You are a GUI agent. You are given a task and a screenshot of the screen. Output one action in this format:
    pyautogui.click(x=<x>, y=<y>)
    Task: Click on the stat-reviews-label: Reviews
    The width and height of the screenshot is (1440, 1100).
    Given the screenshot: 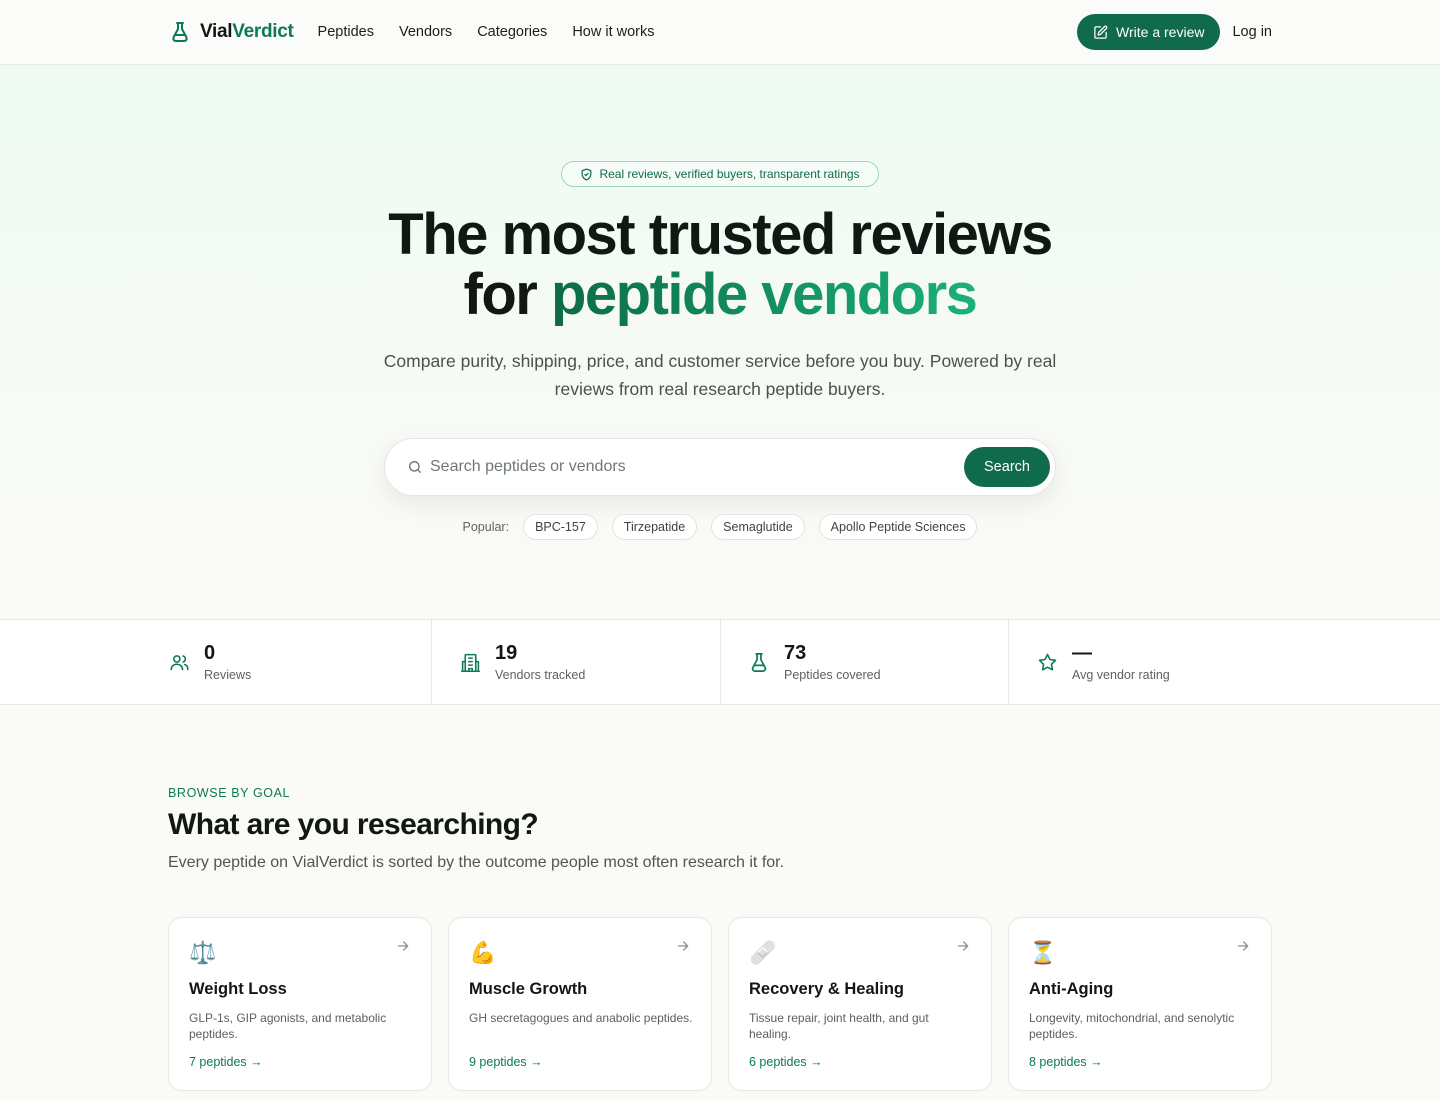 What is the action you would take?
    pyautogui.click(x=228, y=675)
    